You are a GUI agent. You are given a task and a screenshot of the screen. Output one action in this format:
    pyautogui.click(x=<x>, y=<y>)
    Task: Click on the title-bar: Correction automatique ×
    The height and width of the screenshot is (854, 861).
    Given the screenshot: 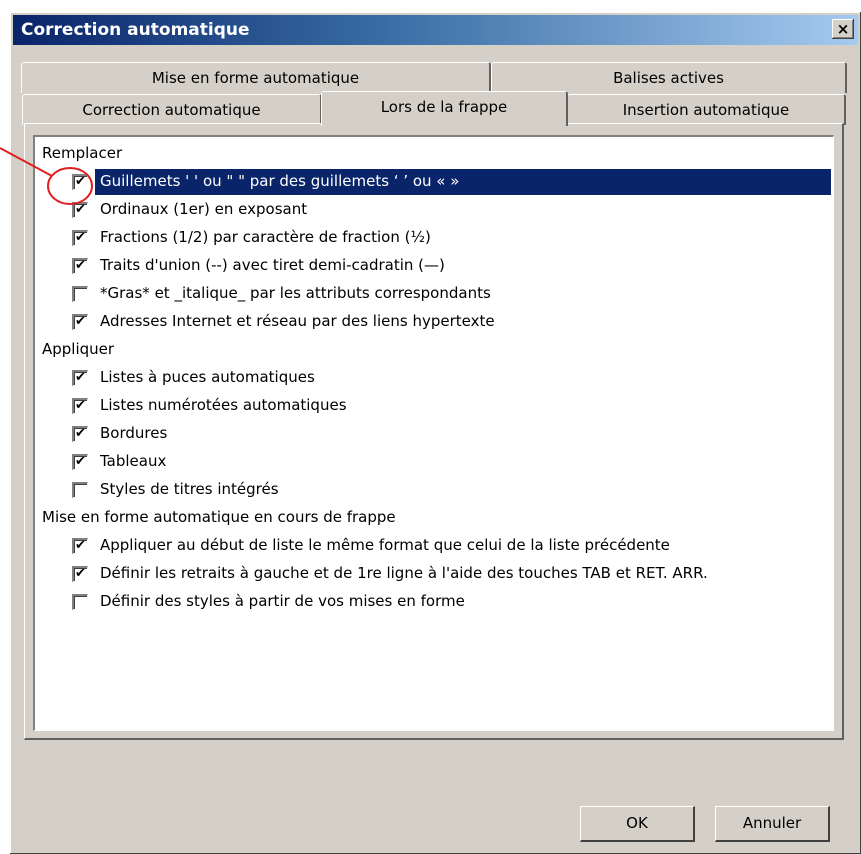 What is the action you would take?
    pyautogui.click(x=435, y=30)
    